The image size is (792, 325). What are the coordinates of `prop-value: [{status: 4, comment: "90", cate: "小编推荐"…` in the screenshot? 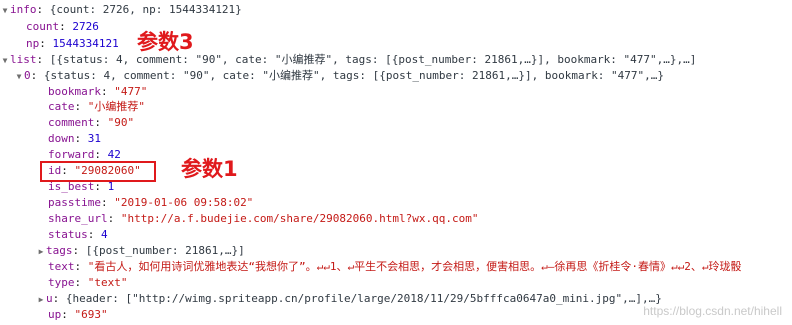 It's located at (373, 59).